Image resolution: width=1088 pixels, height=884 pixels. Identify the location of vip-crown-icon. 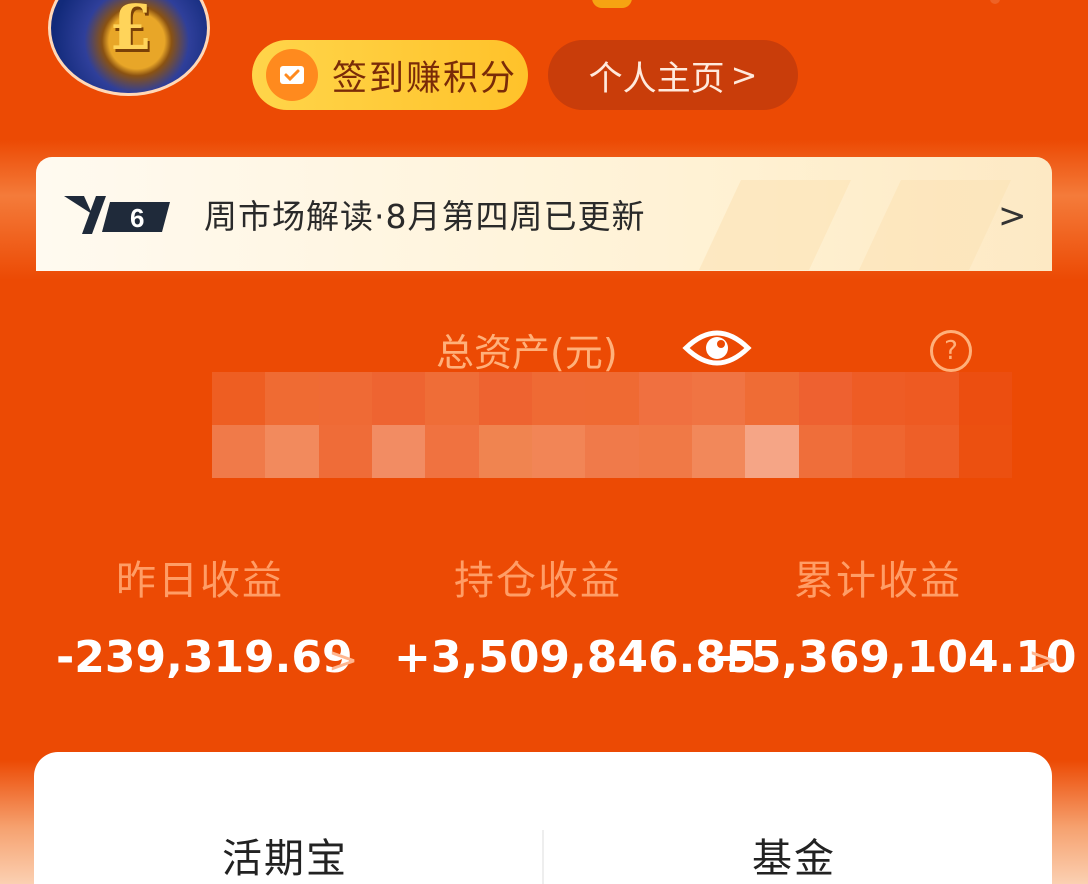
(612, 4).